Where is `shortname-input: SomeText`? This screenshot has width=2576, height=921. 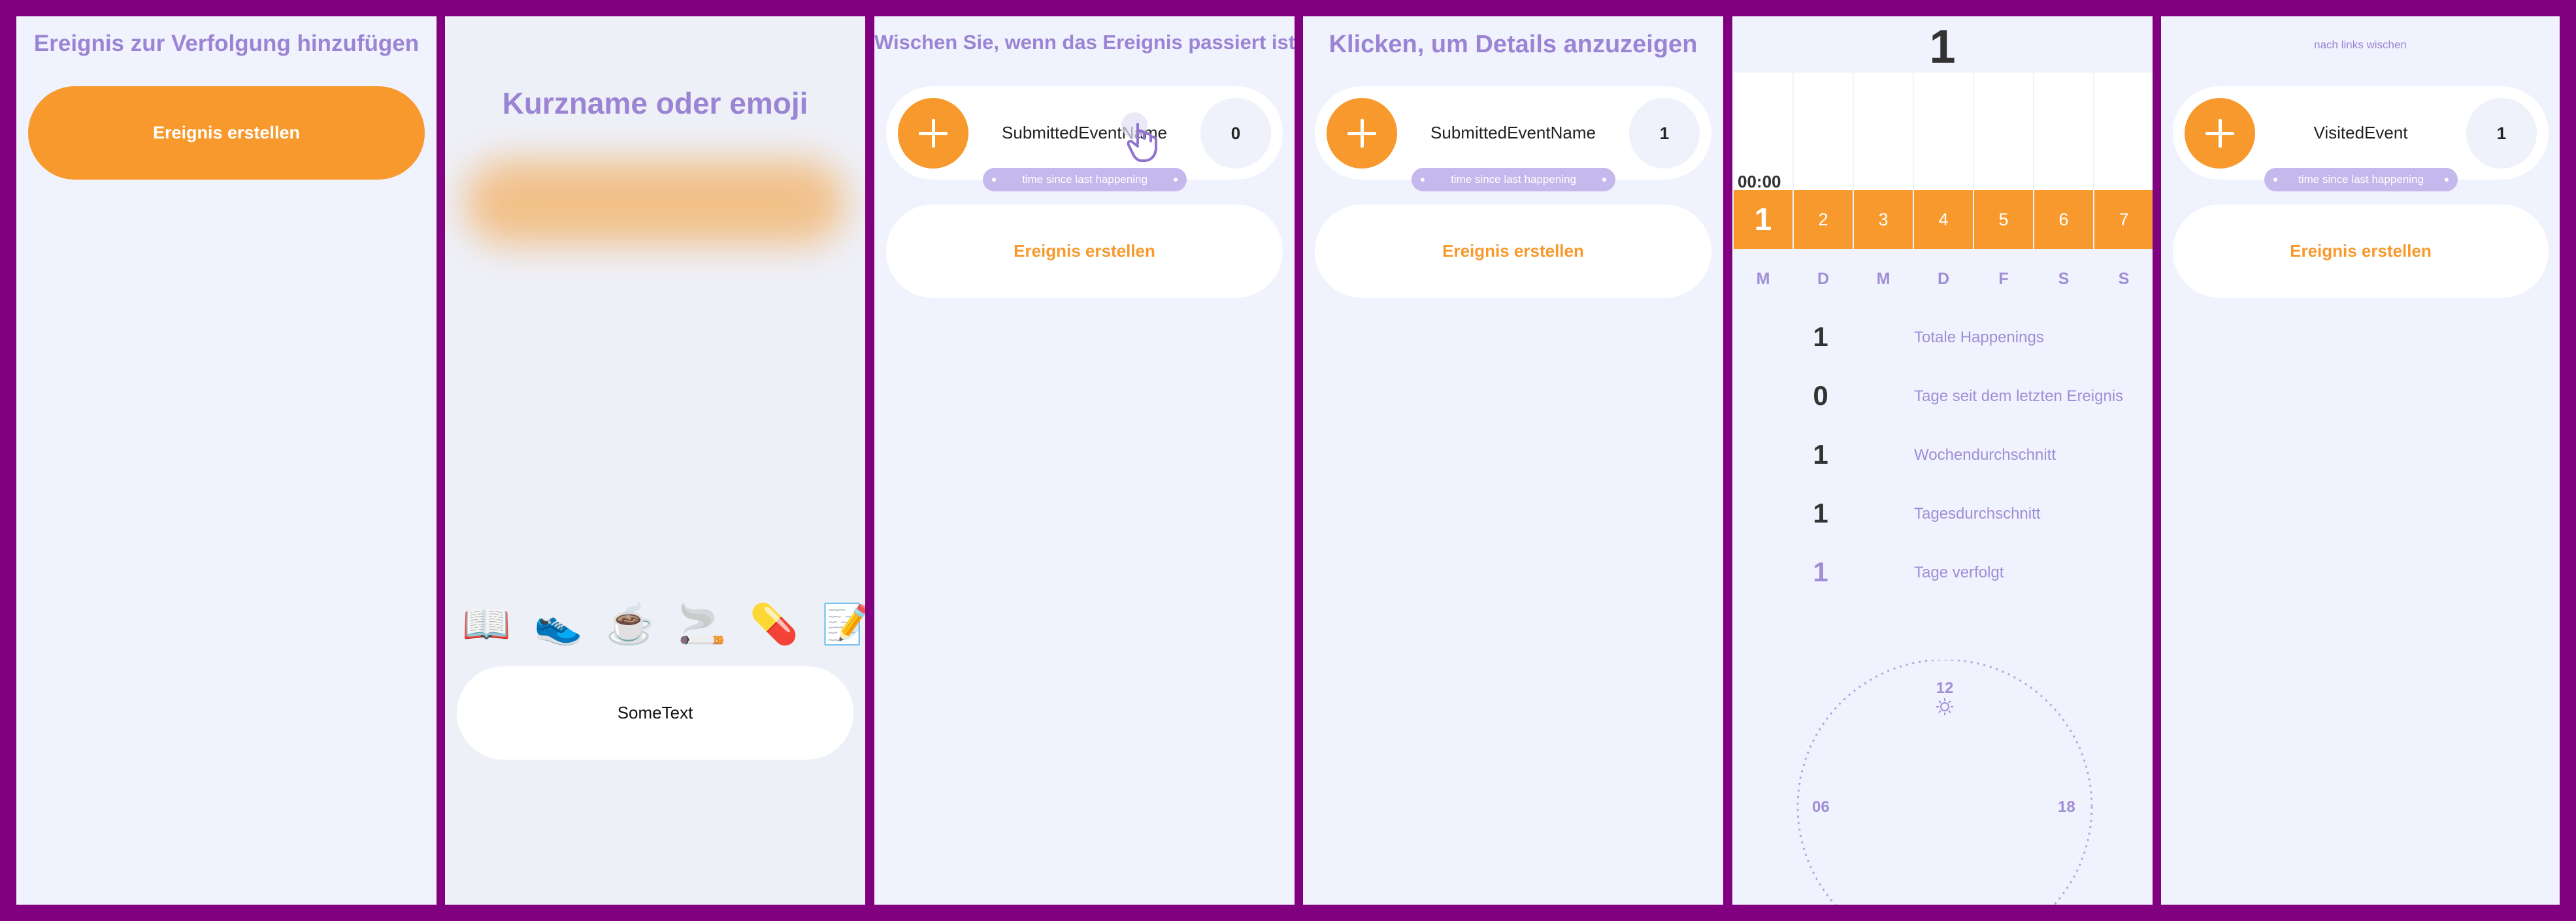
shortname-input: SomeText is located at coordinates (655, 713).